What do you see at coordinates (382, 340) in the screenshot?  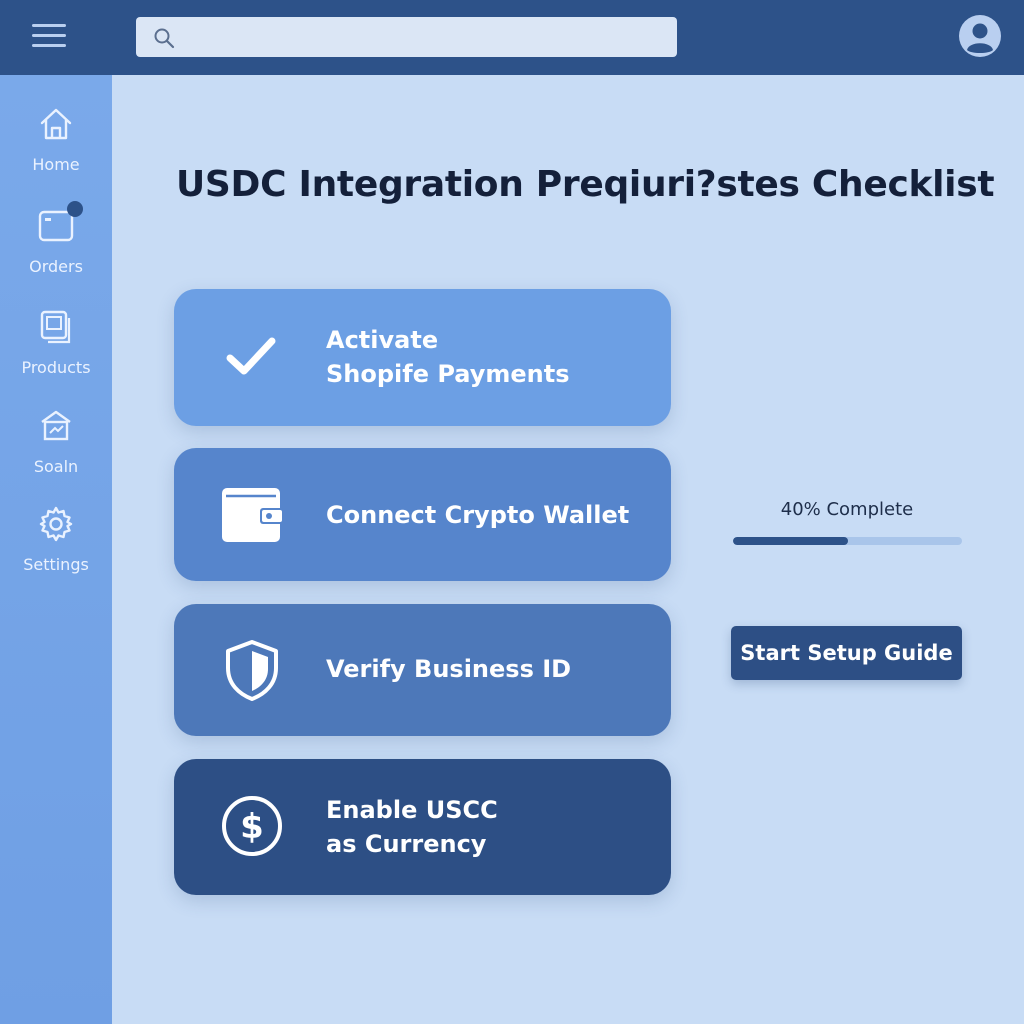 I see `checklist-item-line1: Activate` at bounding box center [382, 340].